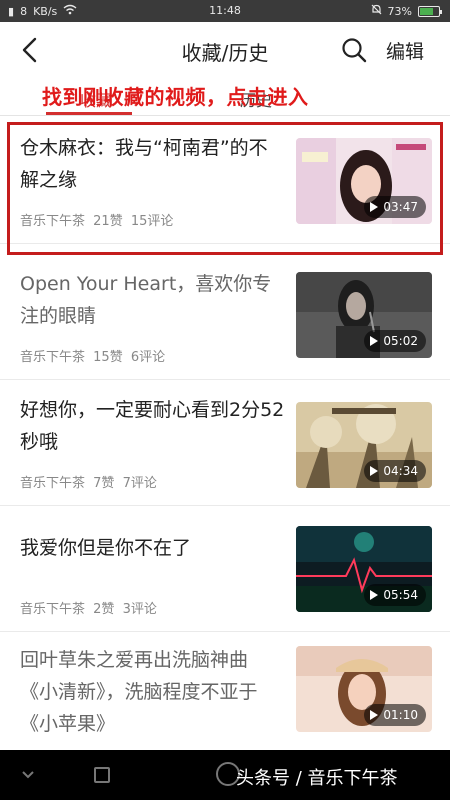  What do you see at coordinates (400, 715) in the screenshot?
I see `video-duration: 01:10` at bounding box center [400, 715].